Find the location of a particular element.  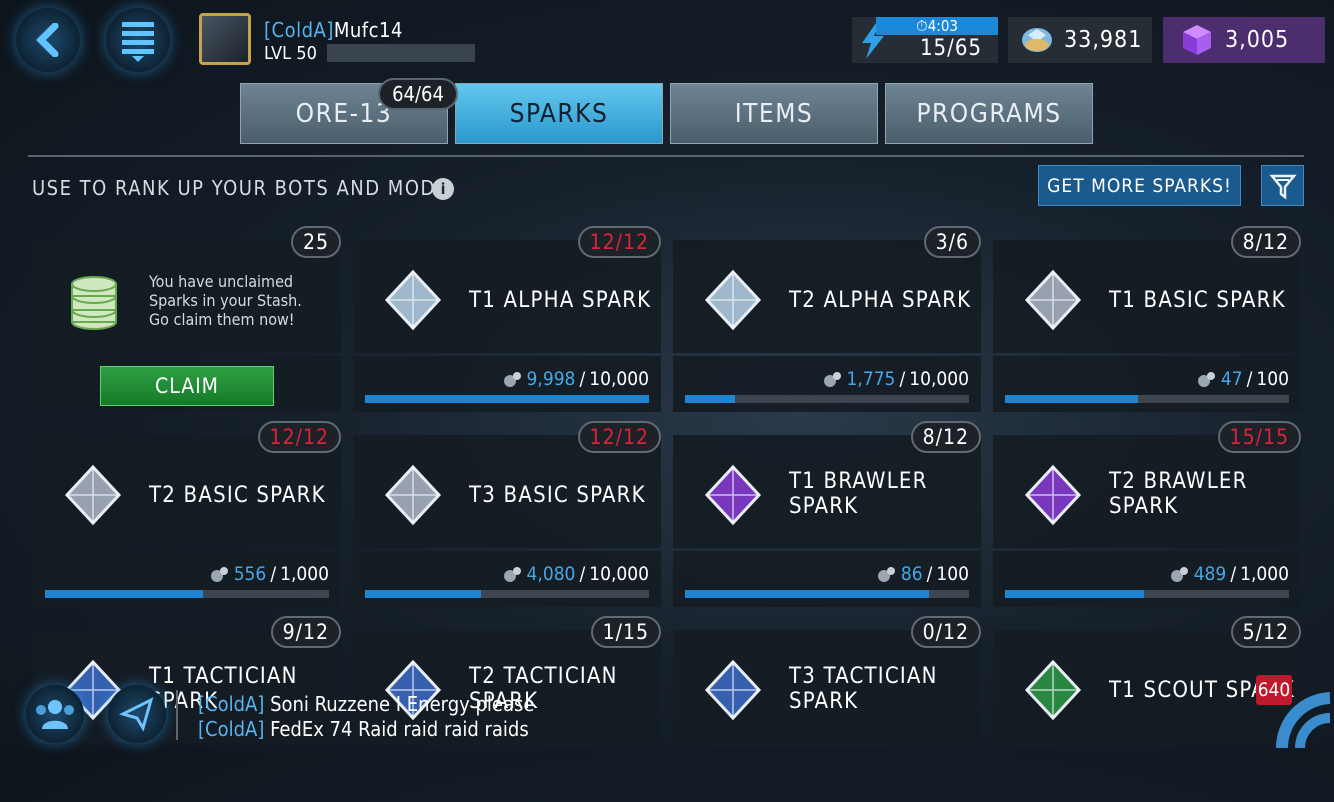

alliance-button is located at coordinates (55, 714).